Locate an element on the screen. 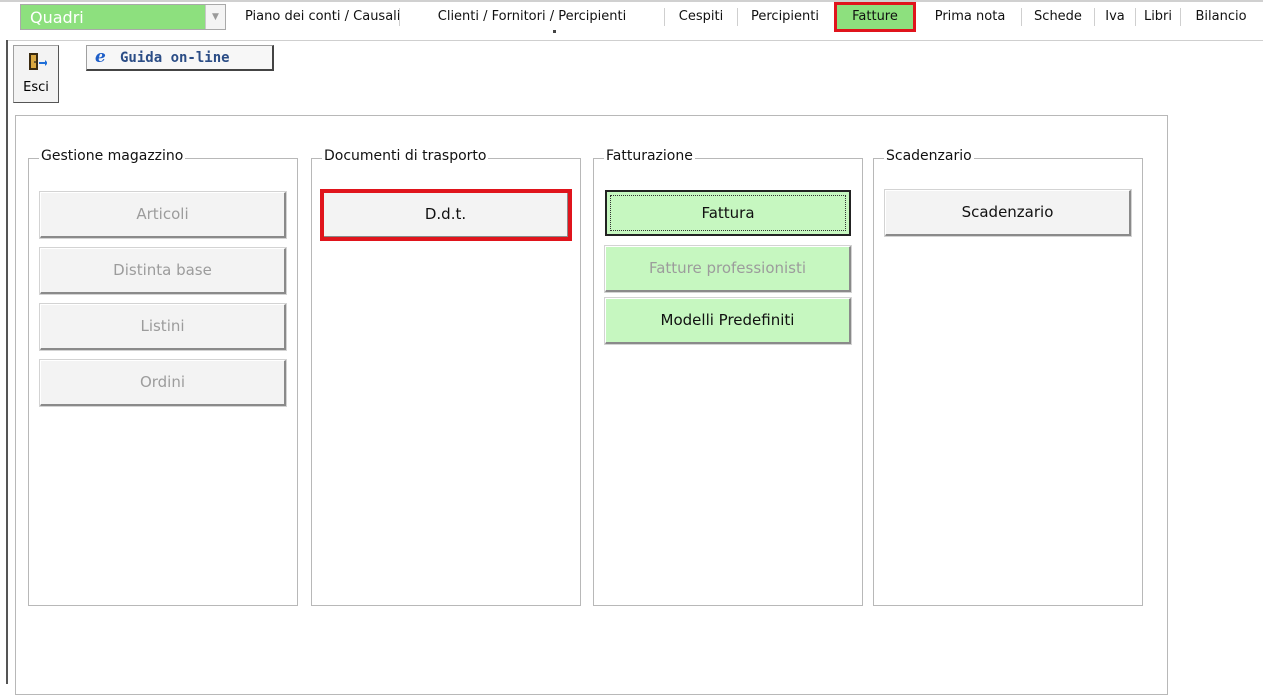 This screenshot has width=1263, height=695. exit-button-label: Esci is located at coordinates (36, 87).